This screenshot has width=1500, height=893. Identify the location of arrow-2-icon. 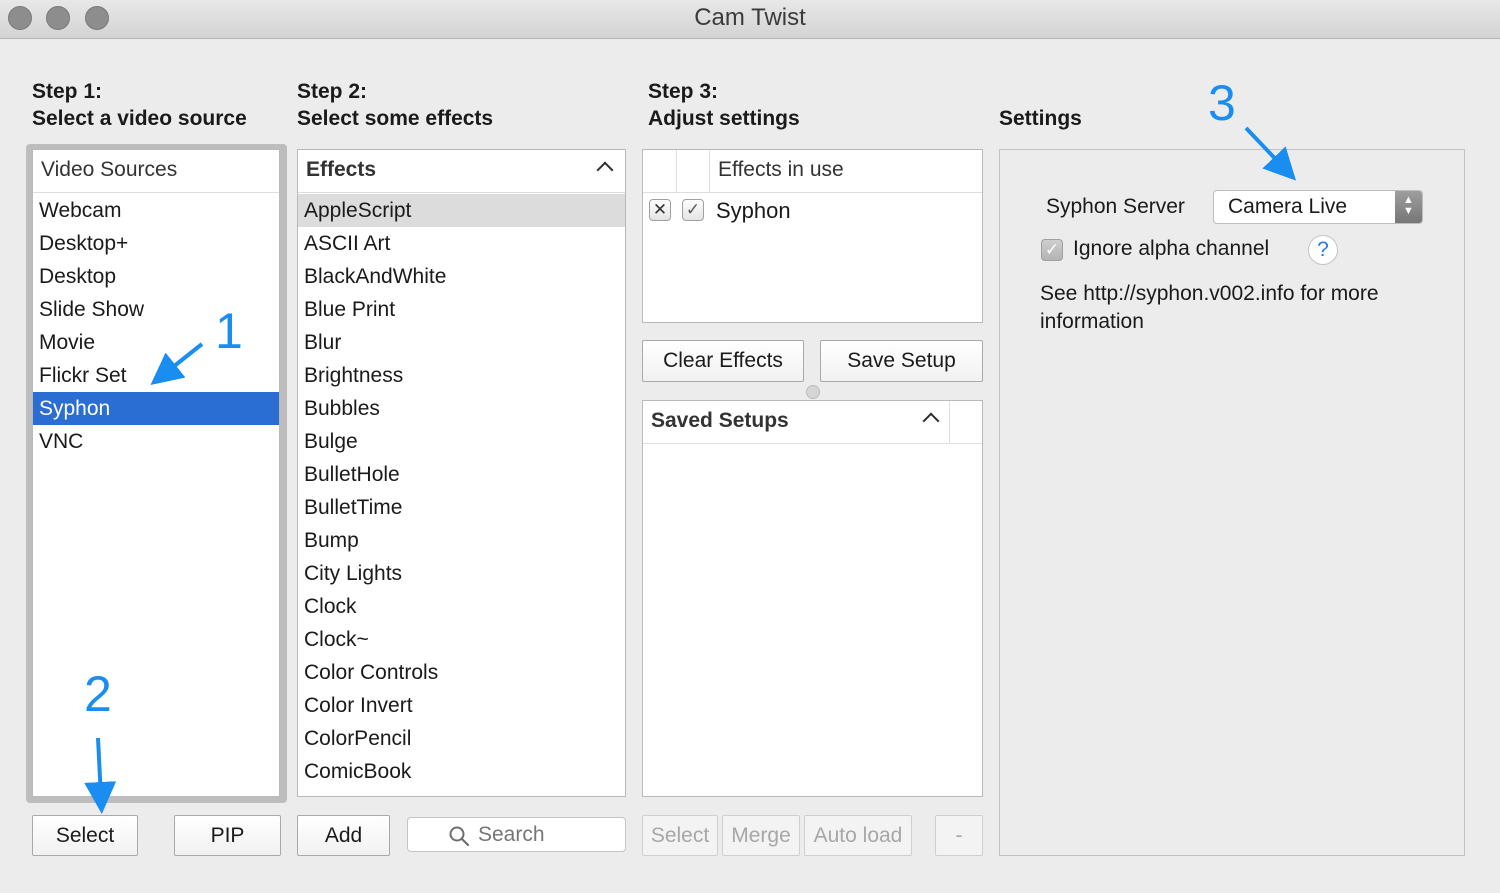
(100, 775).